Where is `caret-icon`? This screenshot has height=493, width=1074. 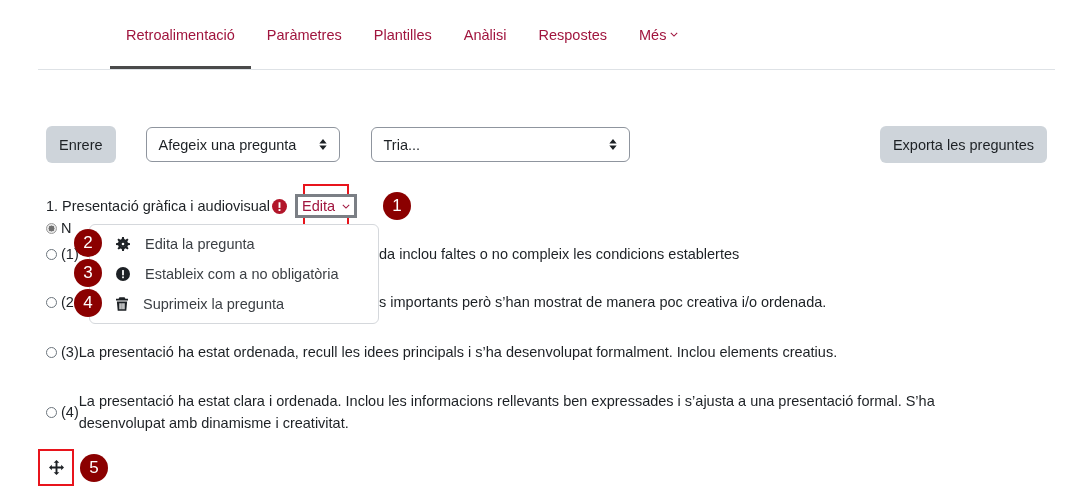
caret-icon is located at coordinates (346, 206).